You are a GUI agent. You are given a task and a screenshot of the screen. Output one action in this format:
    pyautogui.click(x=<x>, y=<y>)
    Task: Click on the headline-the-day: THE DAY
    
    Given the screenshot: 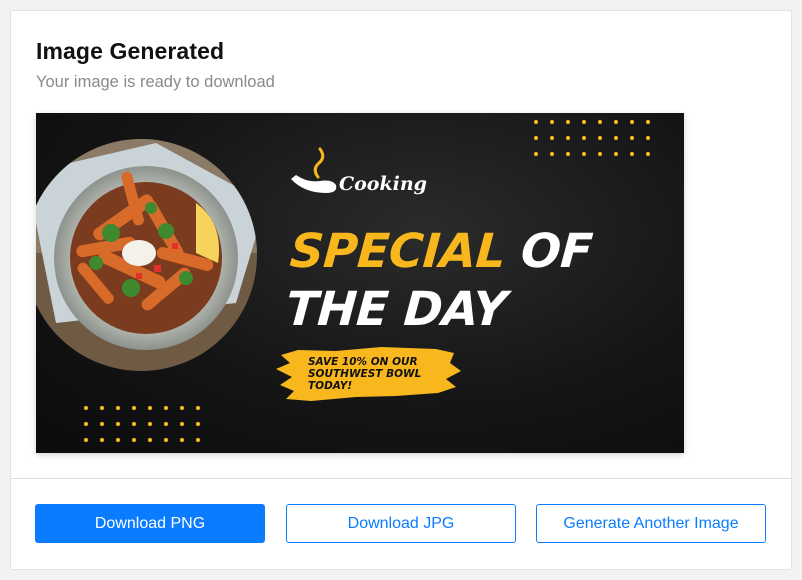 What is the action you would take?
    pyautogui.click(x=396, y=309)
    